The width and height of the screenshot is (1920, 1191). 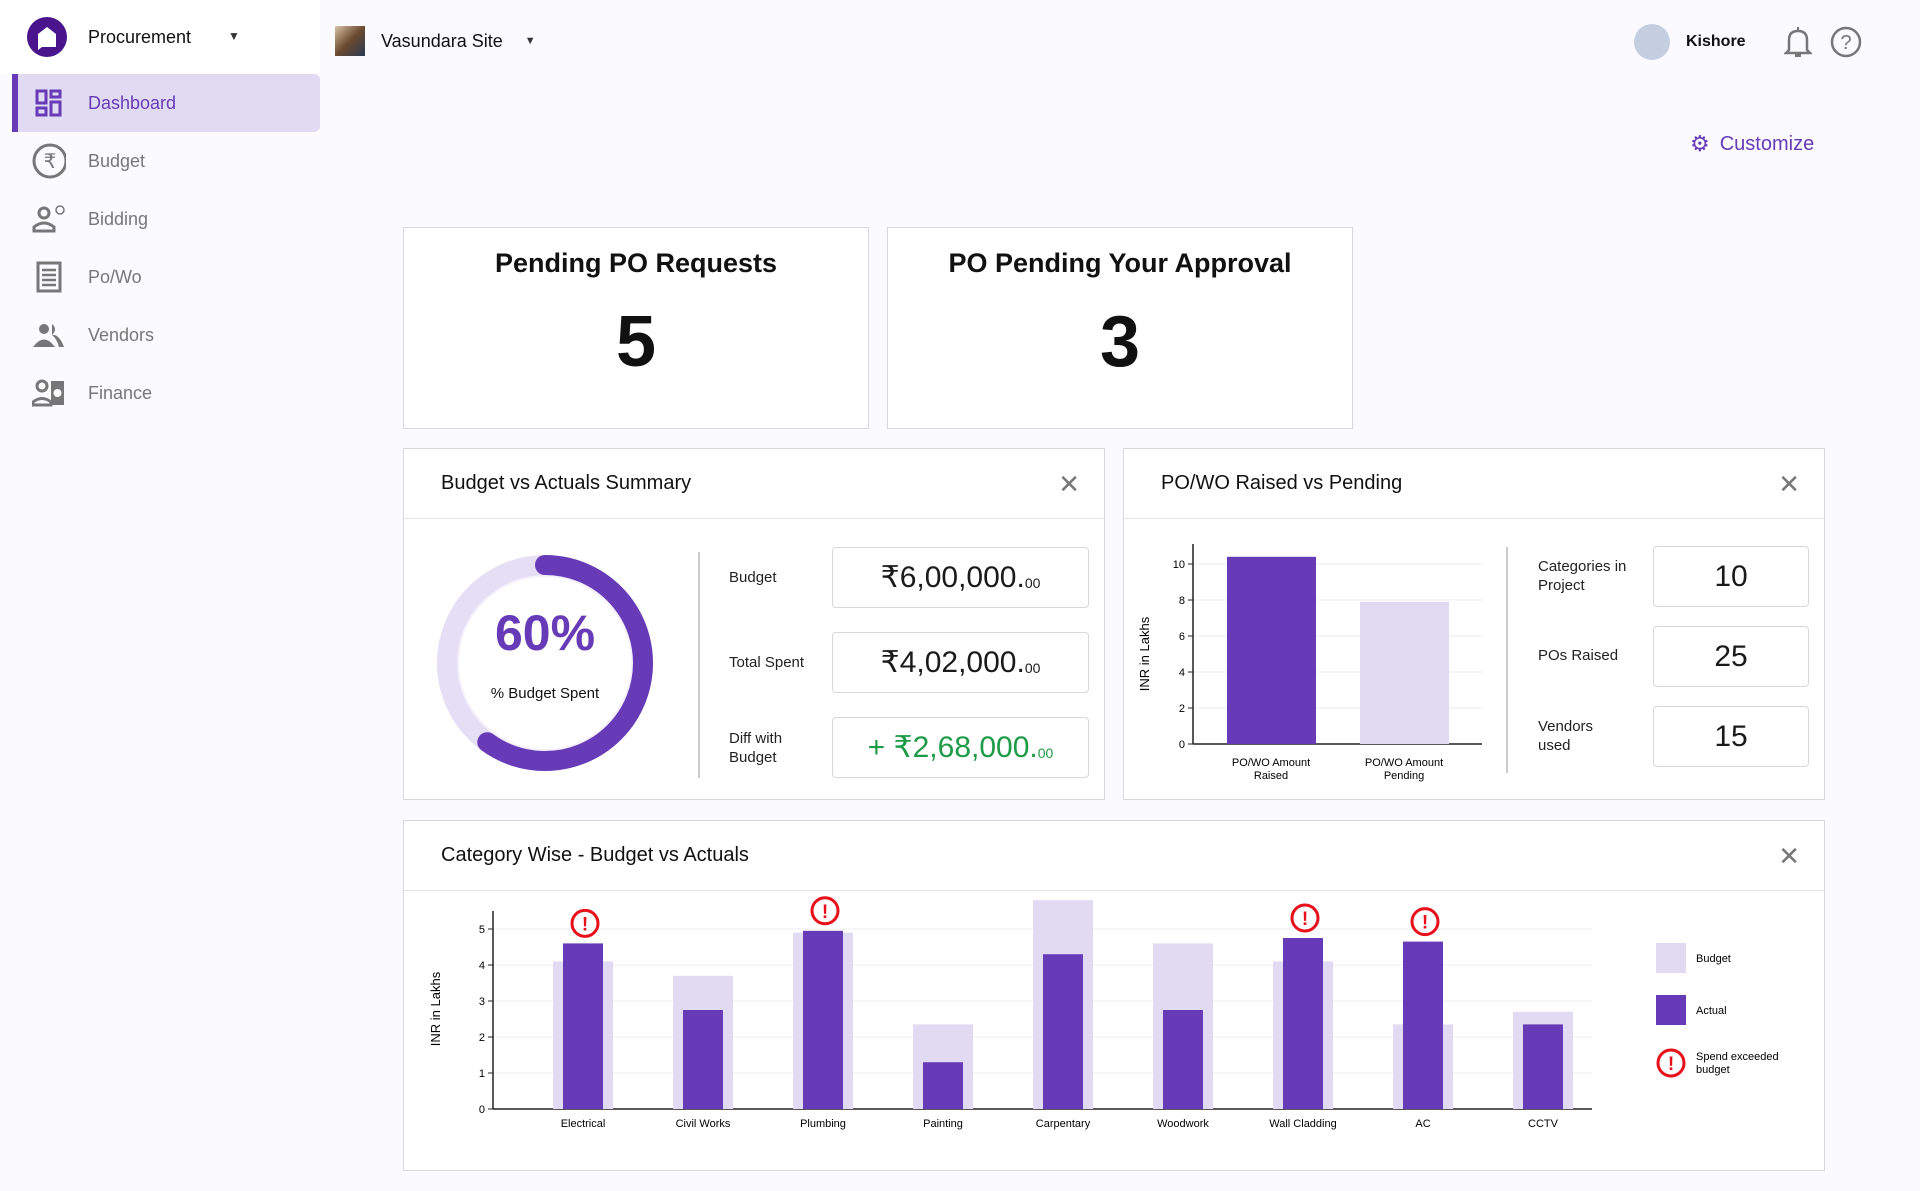 I want to click on site-thumbnail, so click(x=350, y=41).